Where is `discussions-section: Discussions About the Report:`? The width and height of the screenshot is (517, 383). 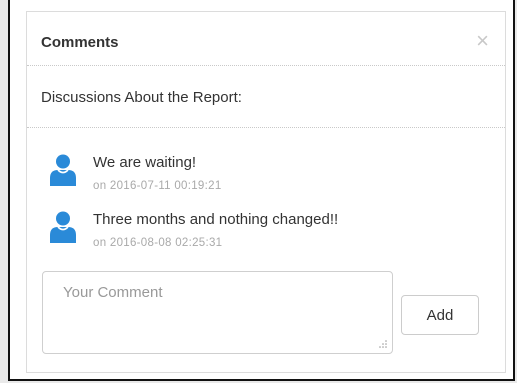 discussions-section: Discussions About the Report: is located at coordinates (266, 97).